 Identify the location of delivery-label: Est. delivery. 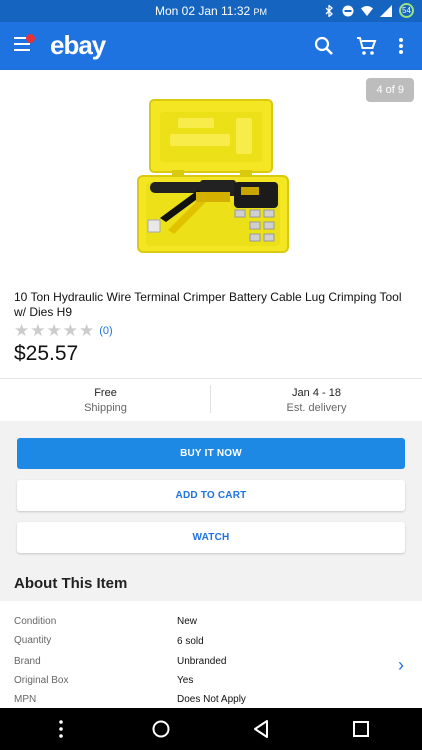
(316, 408).